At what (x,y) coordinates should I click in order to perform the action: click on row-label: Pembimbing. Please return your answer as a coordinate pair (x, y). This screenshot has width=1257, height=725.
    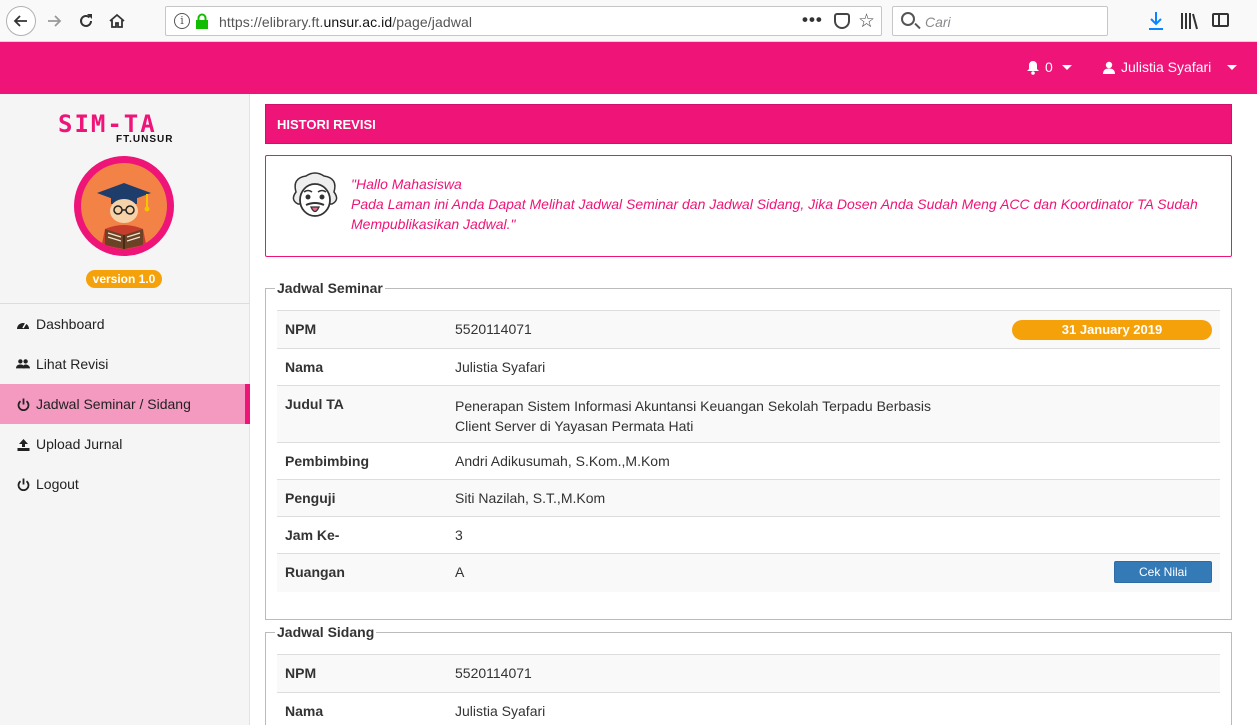
    Looking at the image, I should click on (362, 461).